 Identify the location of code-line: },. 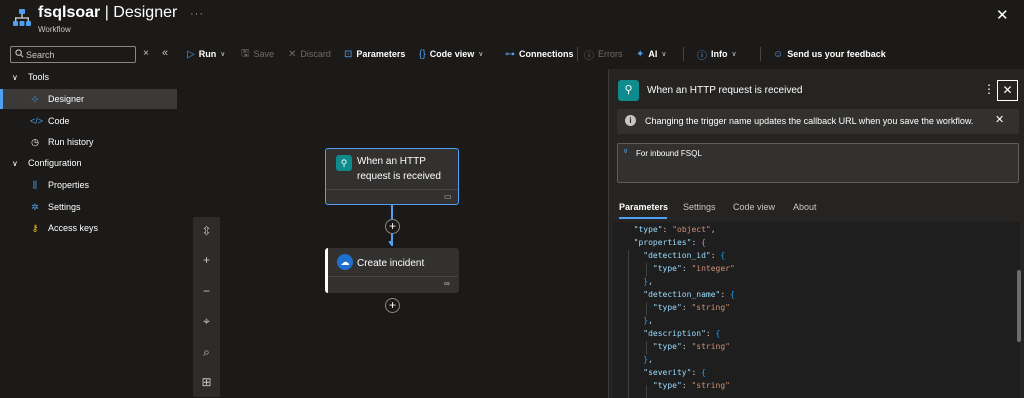
(648, 281).